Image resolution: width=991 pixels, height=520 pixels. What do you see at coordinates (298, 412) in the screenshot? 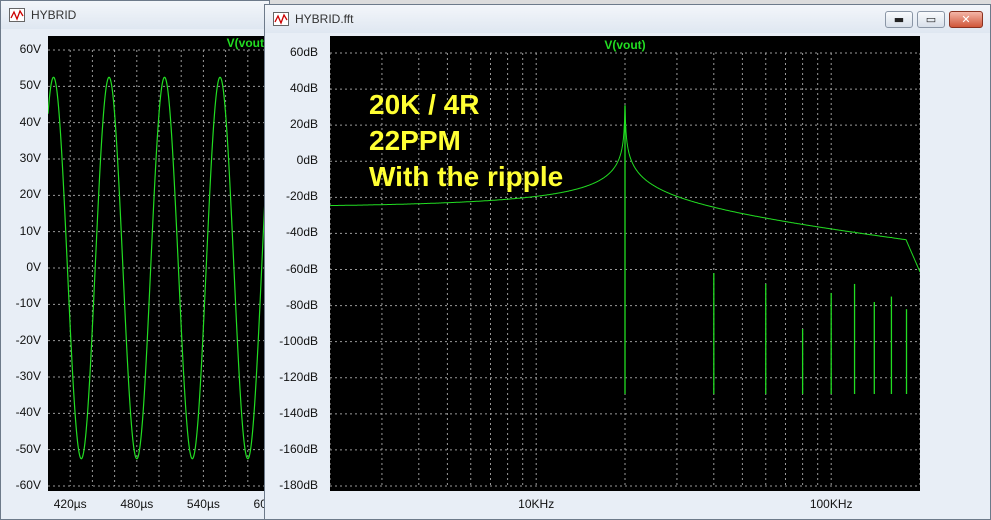
I see `y-tick-label: -140dB` at bounding box center [298, 412].